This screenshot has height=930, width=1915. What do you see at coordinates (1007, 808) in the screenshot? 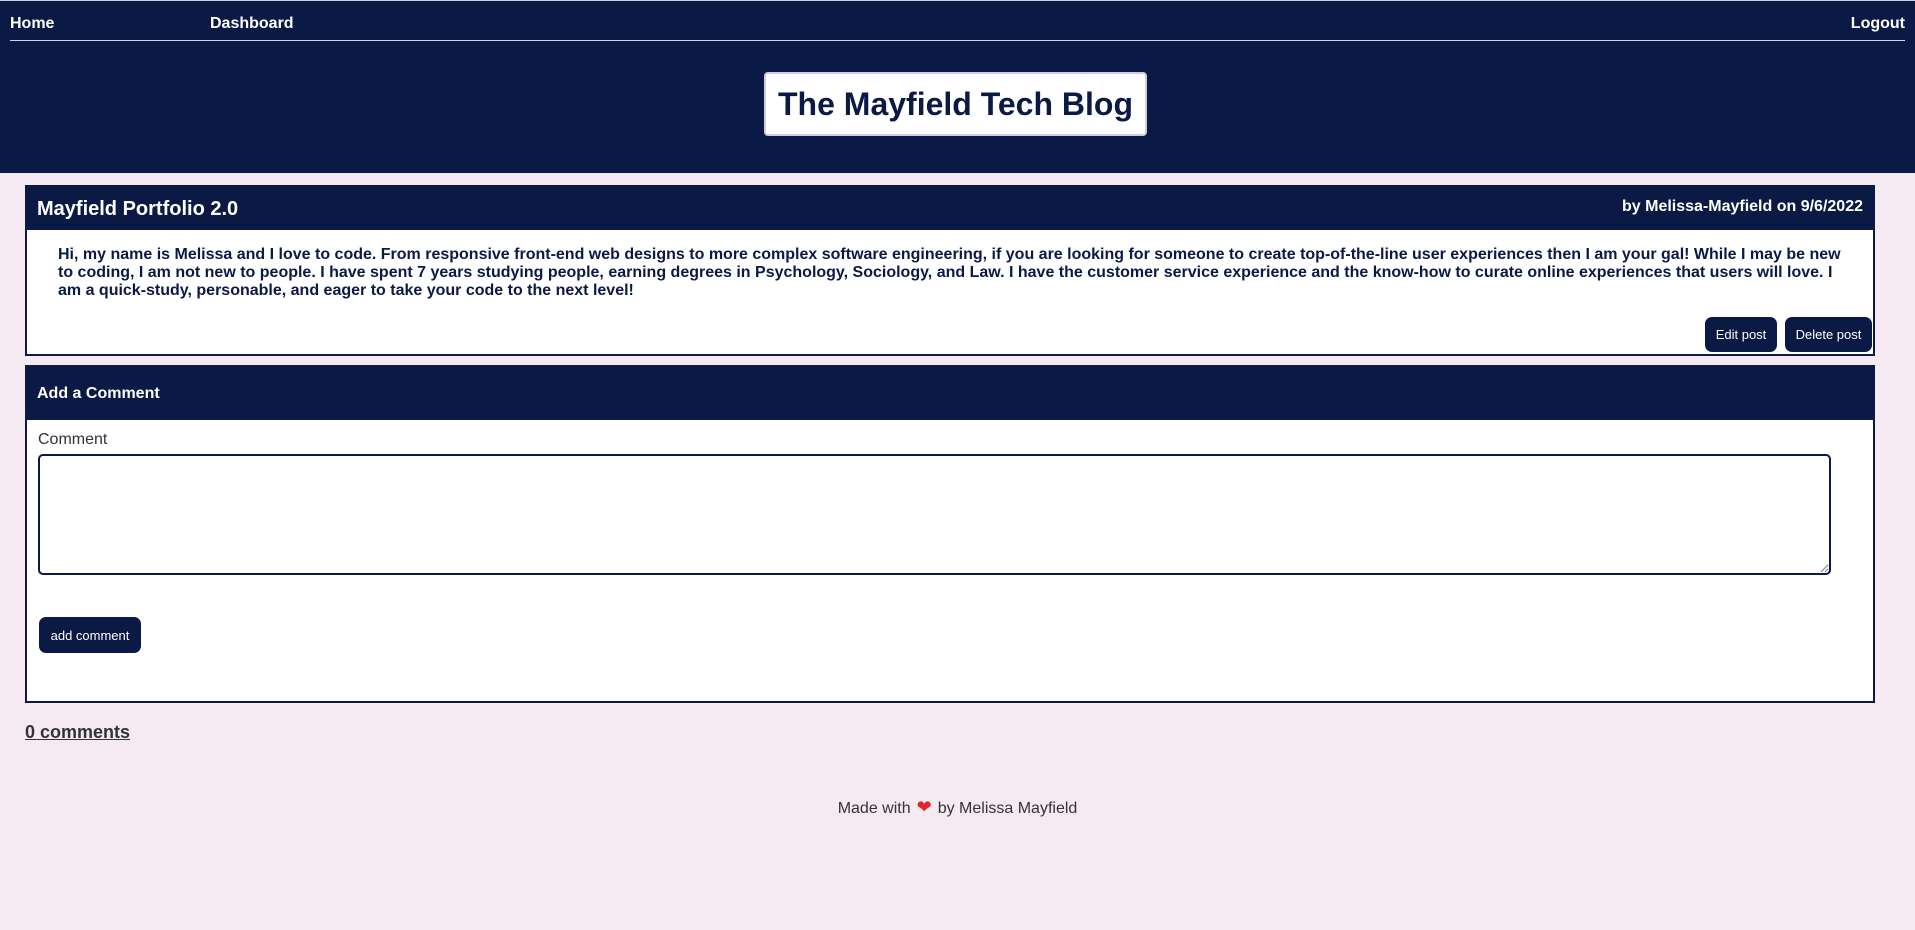
I see `footer-suffix: by Melissa Mayfield` at bounding box center [1007, 808].